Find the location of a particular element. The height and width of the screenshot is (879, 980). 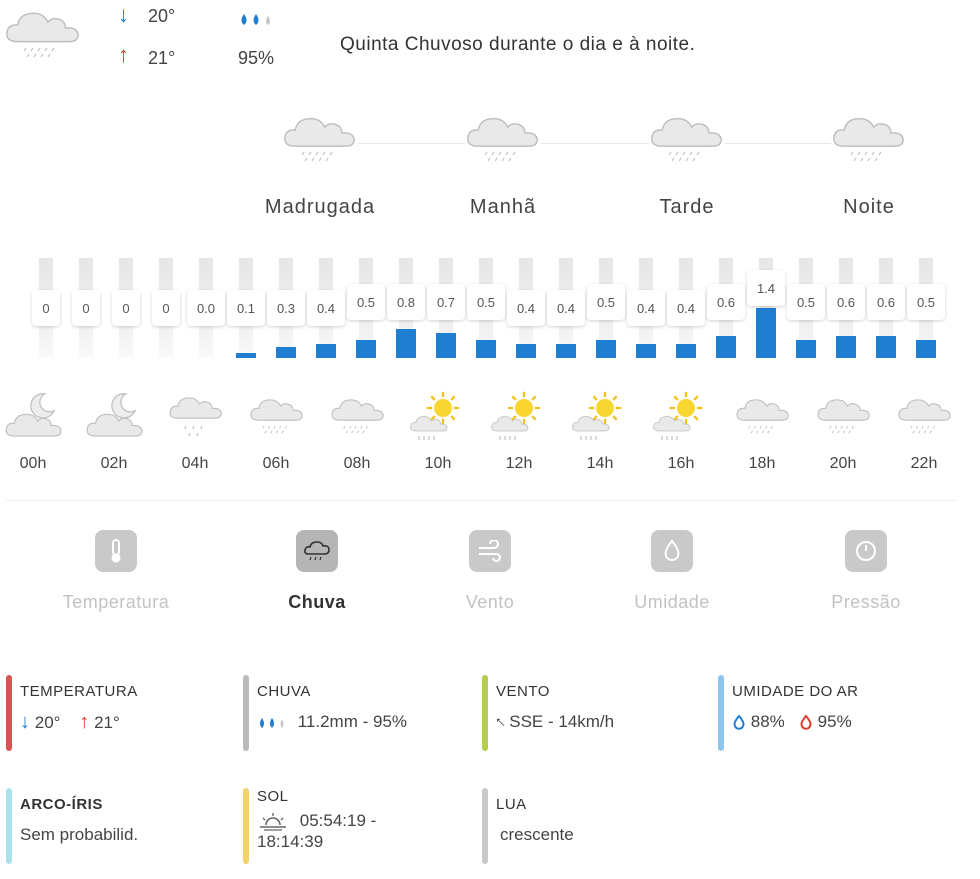

detail-vento-values: ↑ SSE - 14km/h is located at coordinates (603, 722).